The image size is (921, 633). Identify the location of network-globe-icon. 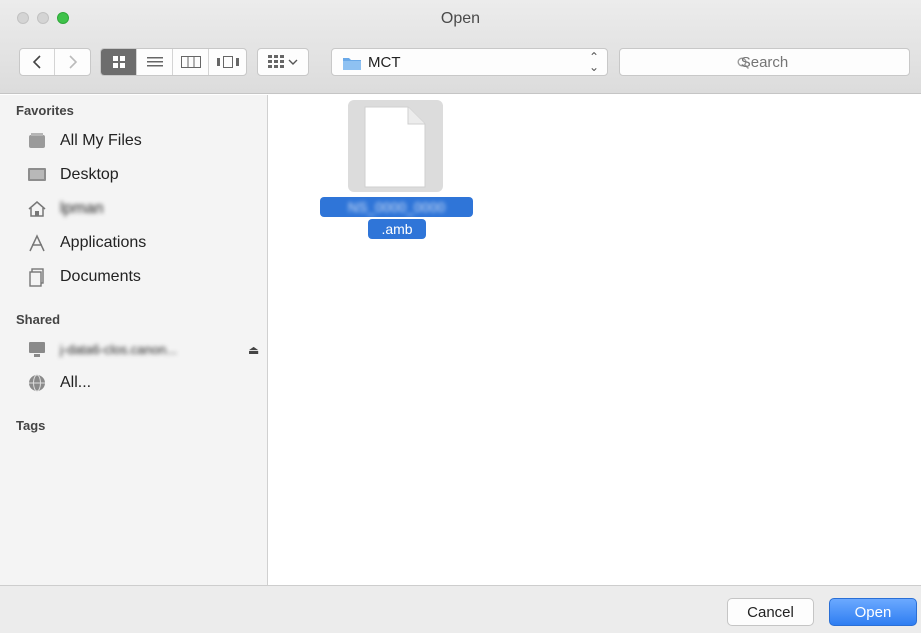
(37, 383).